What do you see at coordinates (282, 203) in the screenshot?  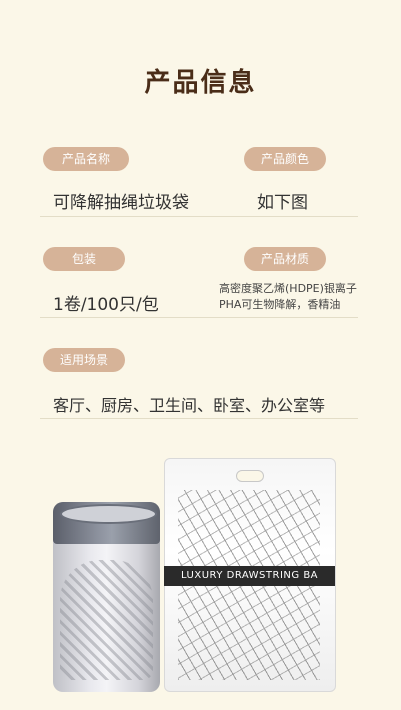 I see `product-color-value: 如下图` at bounding box center [282, 203].